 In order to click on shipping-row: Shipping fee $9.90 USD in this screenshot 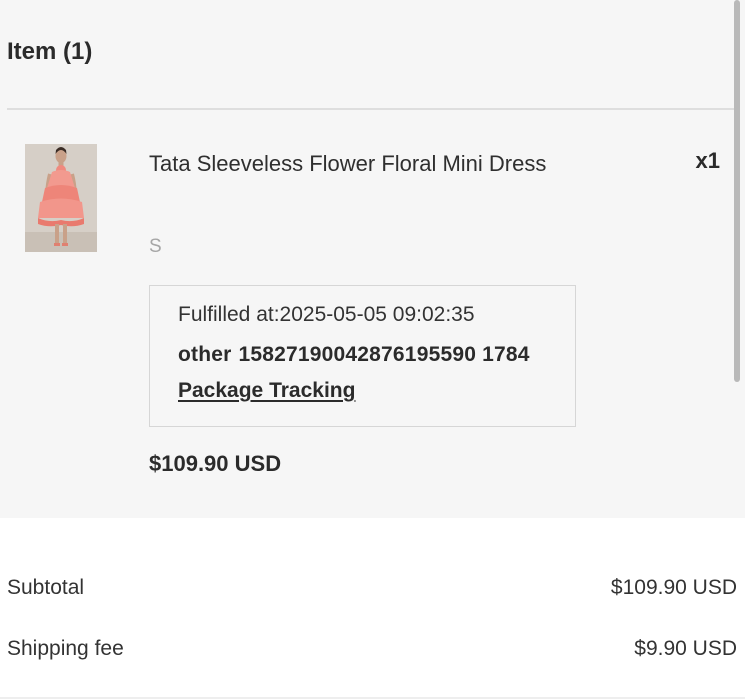, I will do `click(372, 649)`.